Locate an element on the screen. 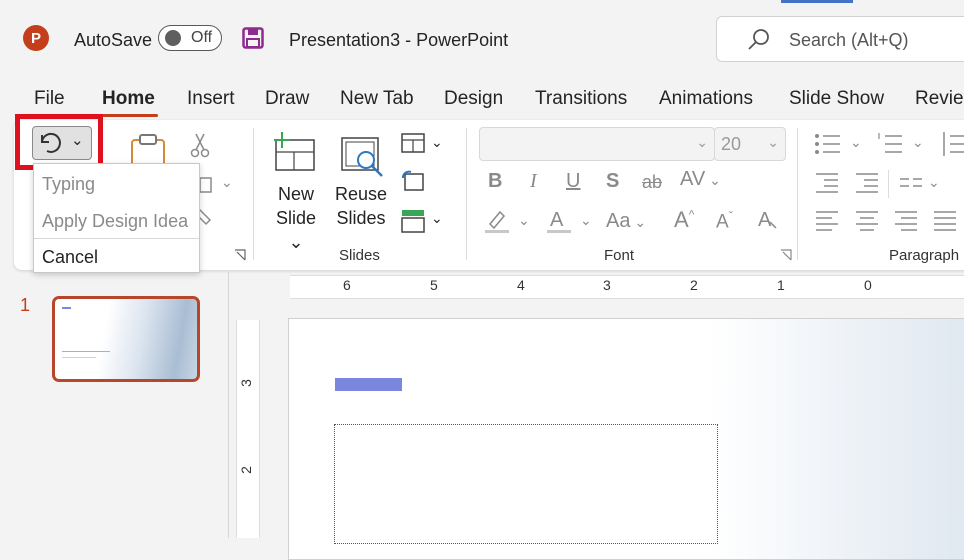 Image resolution: width=964 pixels, height=560 pixels. strikethrough-button: ab is located at coordinates (652, 182).